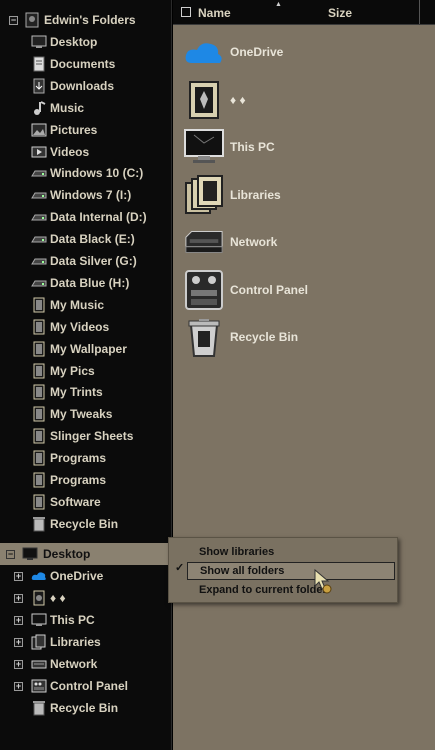 The image size is (435, 750). What do you see at coordinates (89, 686) in the screenshot?
I see `nav-item-label: Control Panel` at bounding box center [89, 686].